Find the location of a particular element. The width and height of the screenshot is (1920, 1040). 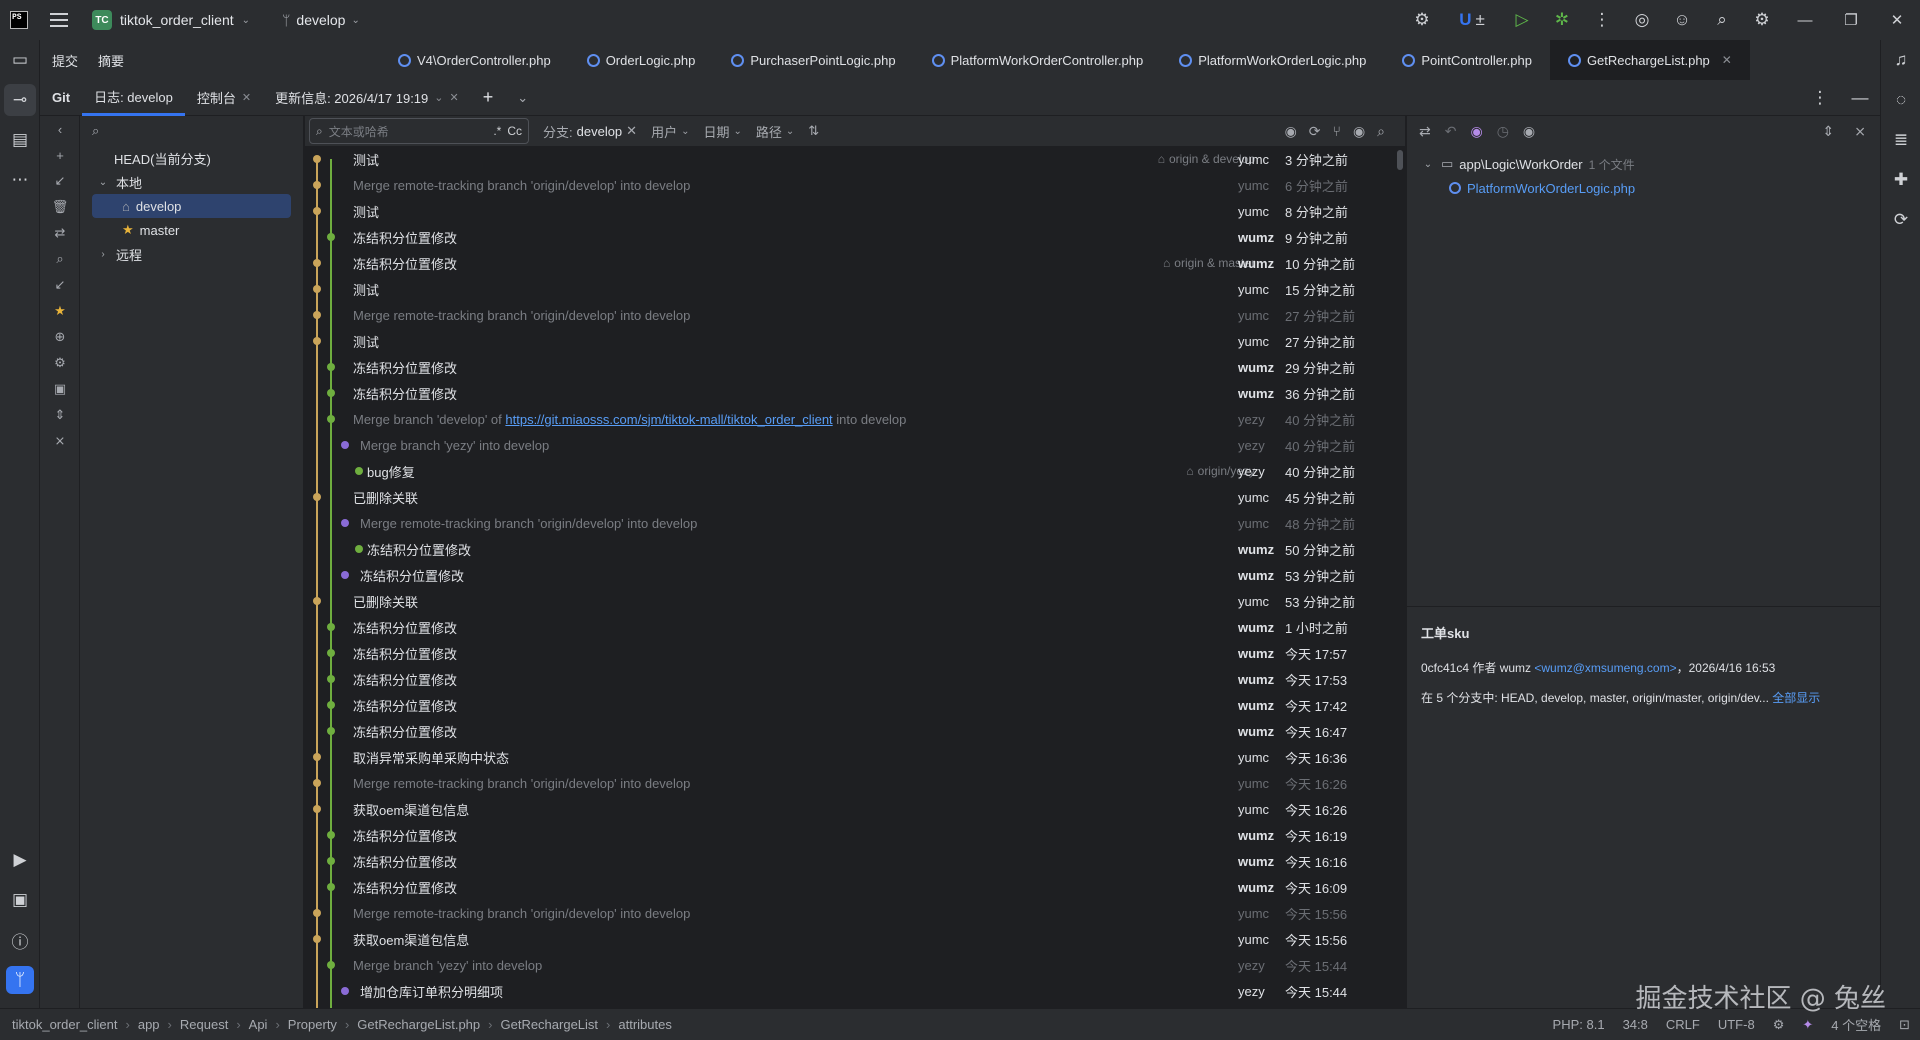

editor-tab: PlatformWorkOrderController.php is located at coordinates (1038, 60).